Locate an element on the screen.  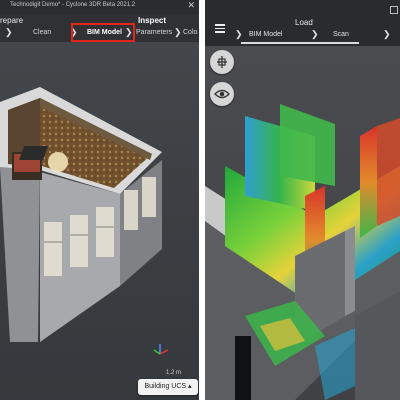
stage-prepare-label: repare is located at coordinates (12, 20).